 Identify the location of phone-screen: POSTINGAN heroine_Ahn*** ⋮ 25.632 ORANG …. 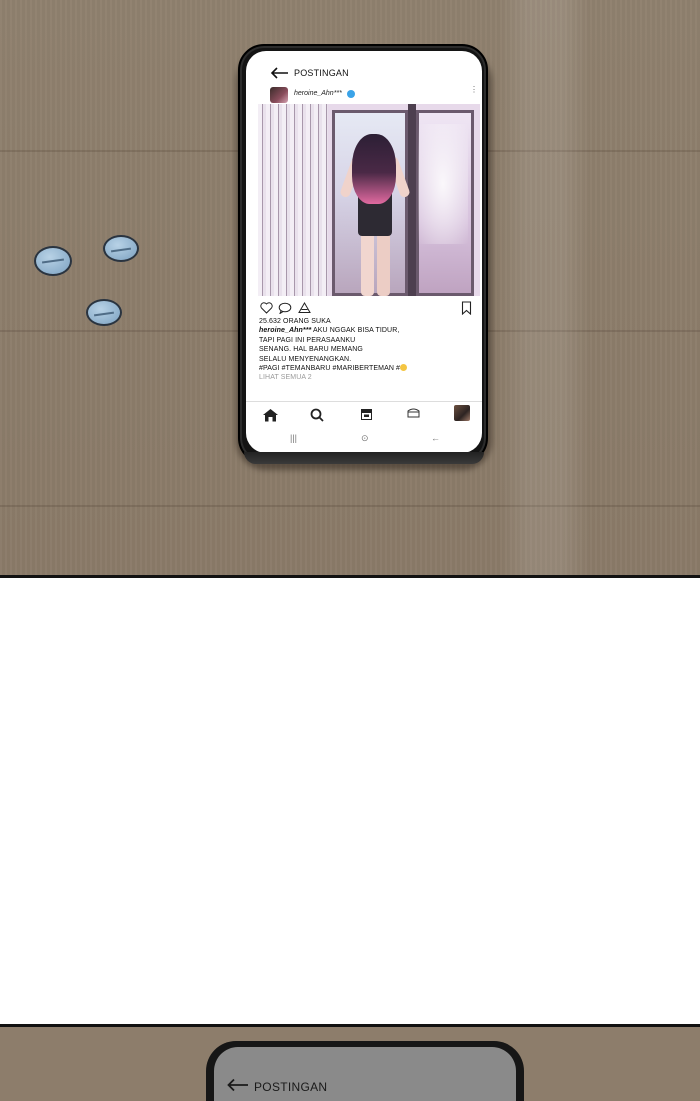
(364, 252).